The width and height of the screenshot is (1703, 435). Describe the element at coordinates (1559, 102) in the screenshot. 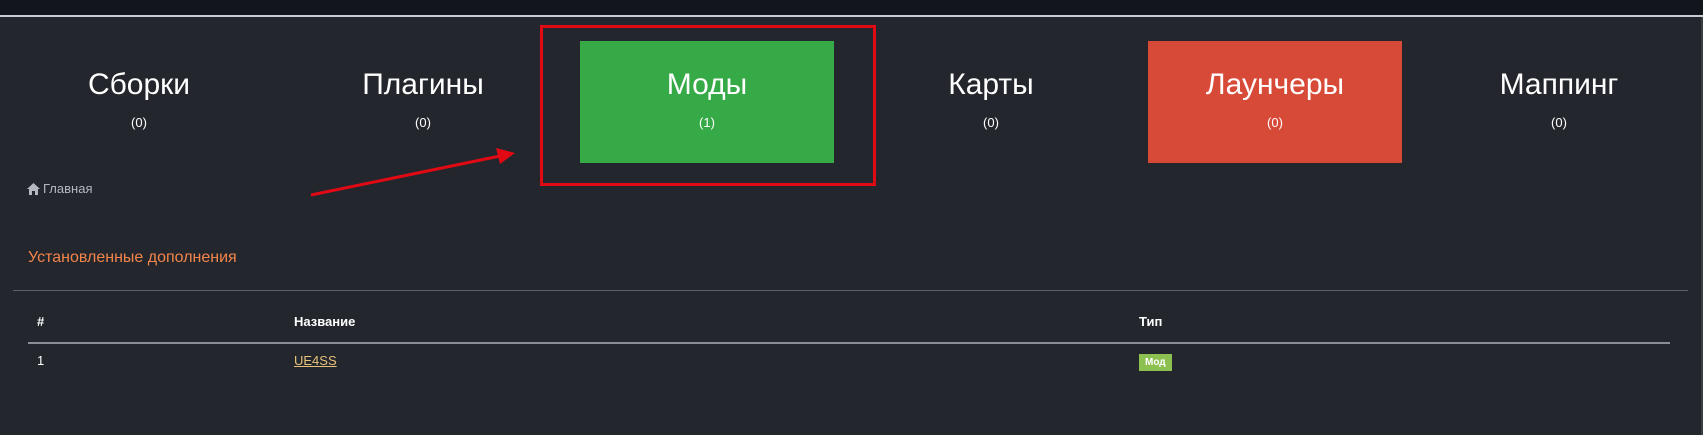

I see `category-mapping: Маппинг (0)` at that location.